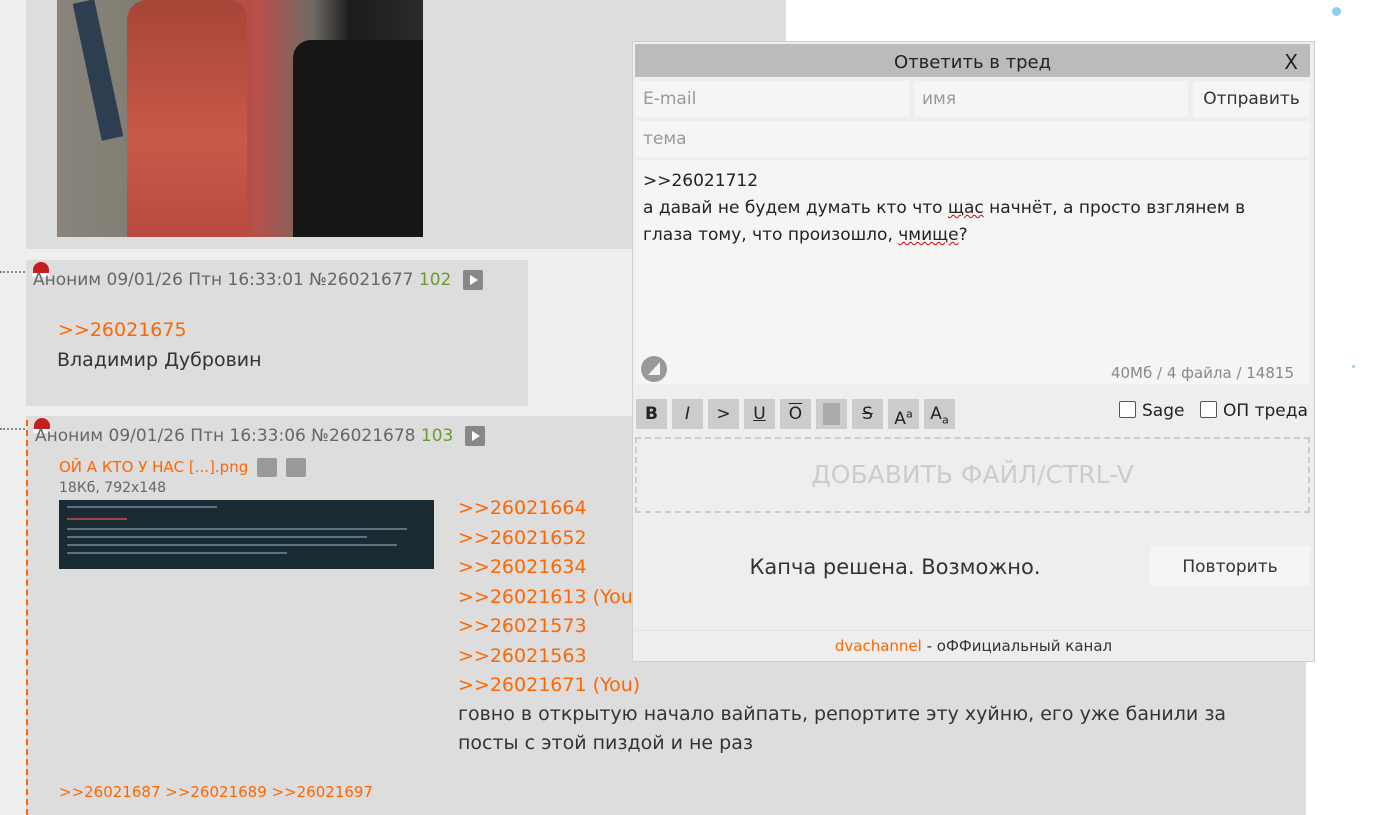 The height and width of the screenshot is (815, 1389). I want to click on comment-line: глаза тому, что произошло, чмище?, so click(972, 235).